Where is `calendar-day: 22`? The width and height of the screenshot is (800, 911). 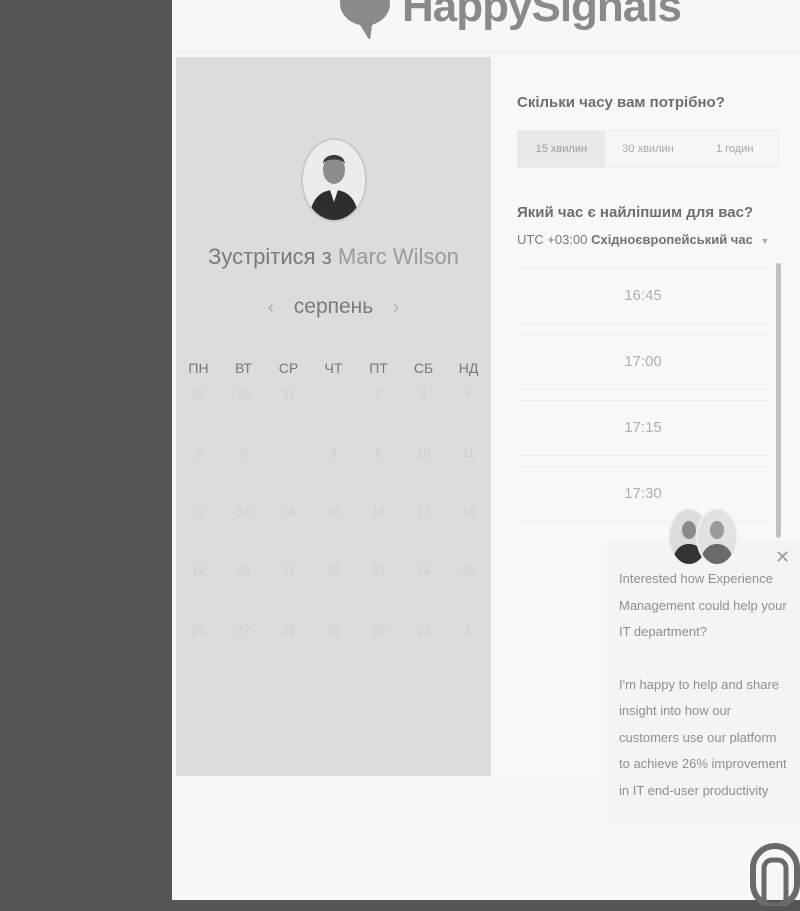 calendar-day: 22 is located at coordinates (333, 571).